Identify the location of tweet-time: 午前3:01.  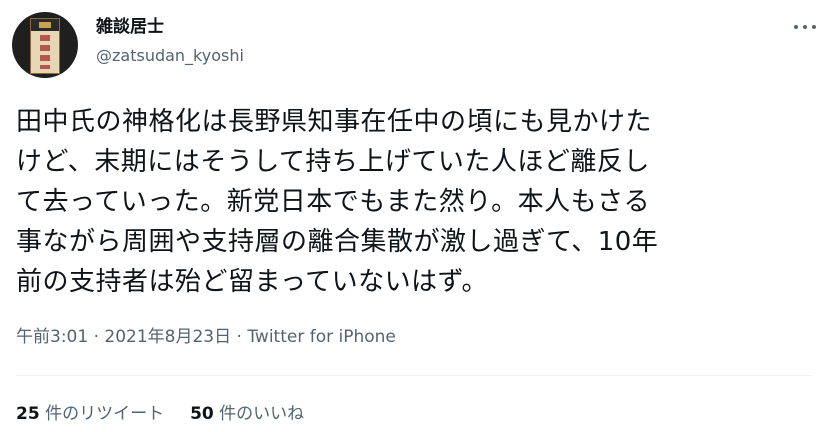
(52, 337).